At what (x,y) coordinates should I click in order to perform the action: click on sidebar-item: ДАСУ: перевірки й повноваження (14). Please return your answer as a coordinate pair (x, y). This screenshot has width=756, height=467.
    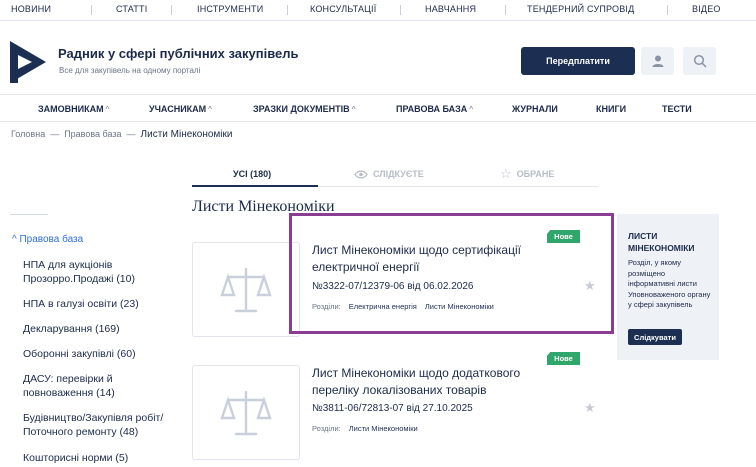
    Looking at the image, I should click on (103, 386).